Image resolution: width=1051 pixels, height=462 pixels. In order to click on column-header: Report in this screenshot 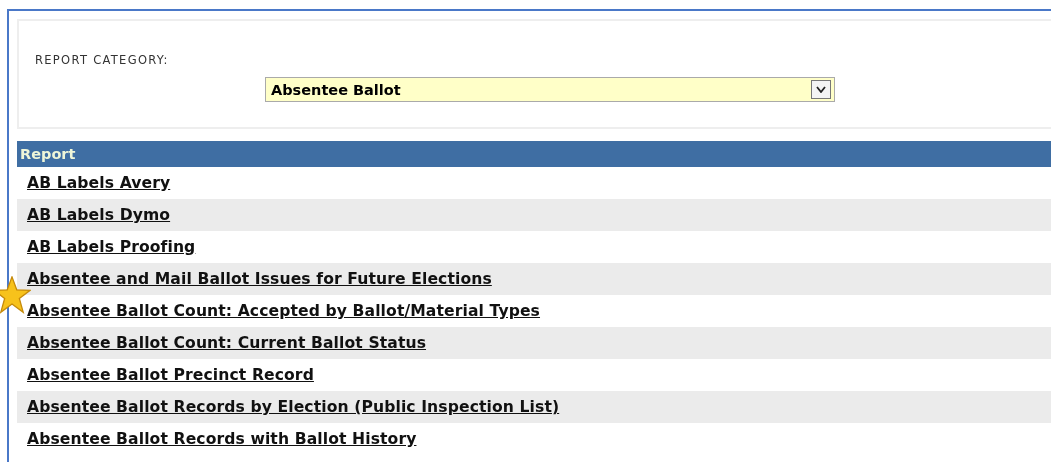, I will do `click(534, 154)`.